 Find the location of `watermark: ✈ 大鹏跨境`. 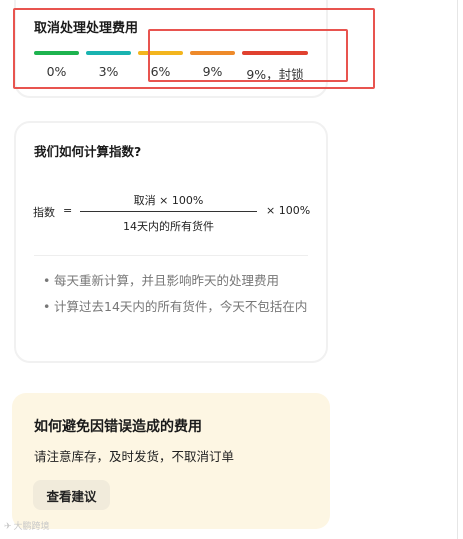

watermark: ✈ 大鹏跨境 is located at coordinates (27, 525).